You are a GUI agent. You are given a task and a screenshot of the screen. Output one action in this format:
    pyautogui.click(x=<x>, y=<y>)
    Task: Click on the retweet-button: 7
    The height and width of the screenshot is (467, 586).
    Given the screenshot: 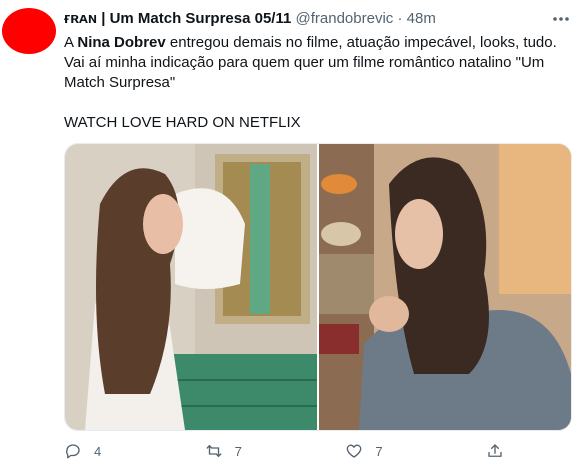 What is the action you would take?
    pyautogui.click(x=223, y=451)
    